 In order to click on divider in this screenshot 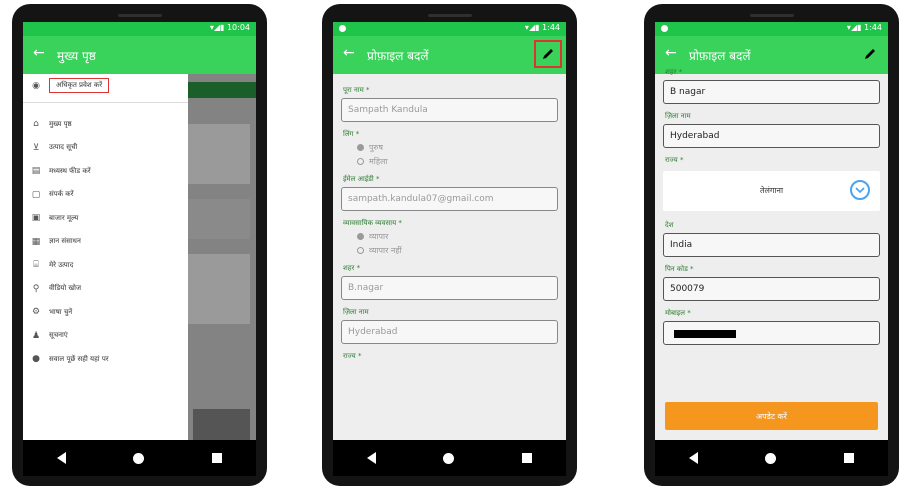, I will do `click(105, 107)`.